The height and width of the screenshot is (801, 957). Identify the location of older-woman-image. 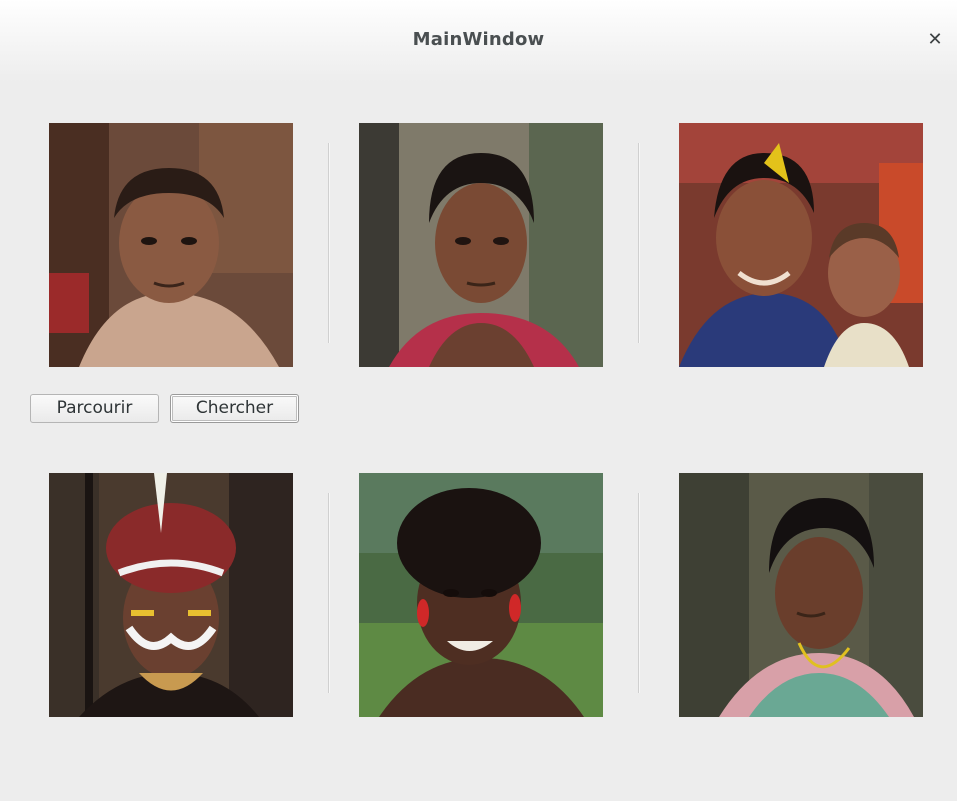
(801, 595).